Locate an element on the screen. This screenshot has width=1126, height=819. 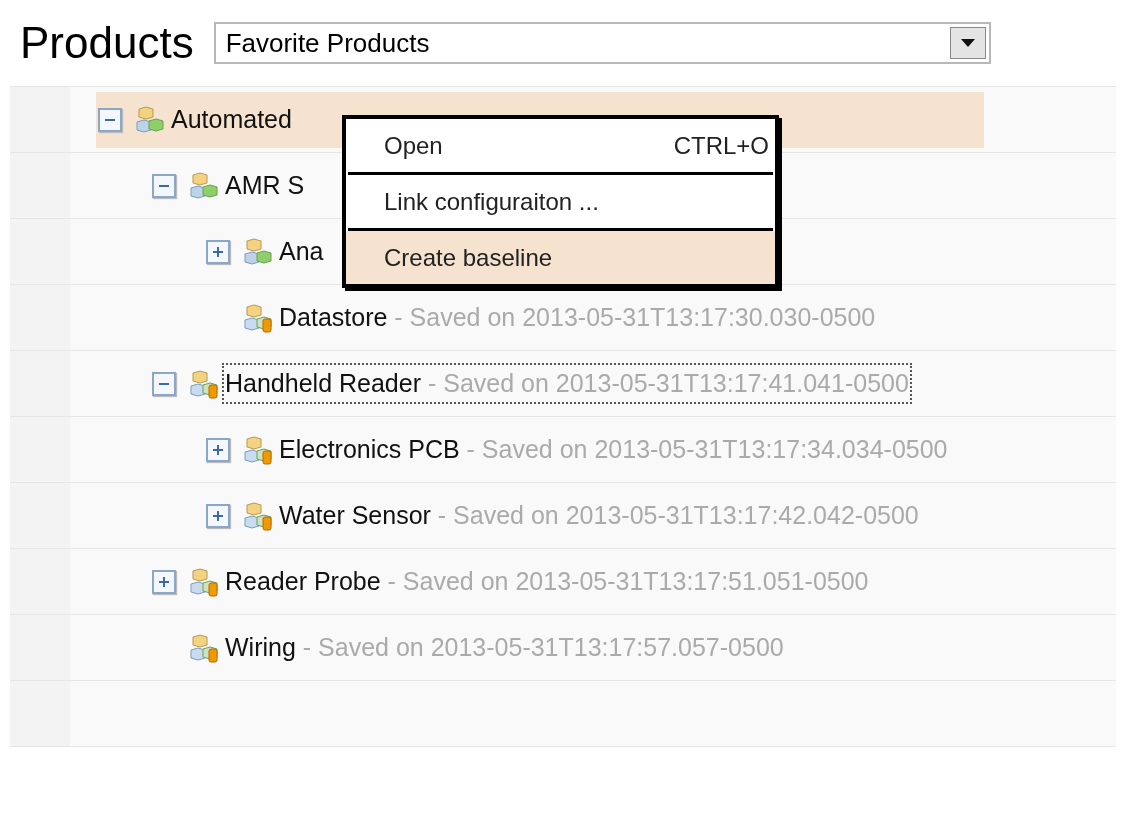
item-label: Reader Probe - Saved on 2013-05-31T13:17:51.051-0500 is located at coordinates (547, 581).